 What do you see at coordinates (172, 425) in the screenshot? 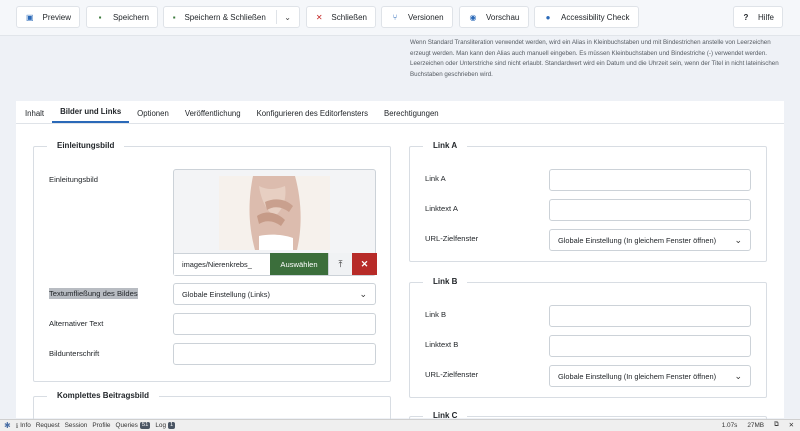
I see `log-count-badge: 1` at bounding box center [172, 425].